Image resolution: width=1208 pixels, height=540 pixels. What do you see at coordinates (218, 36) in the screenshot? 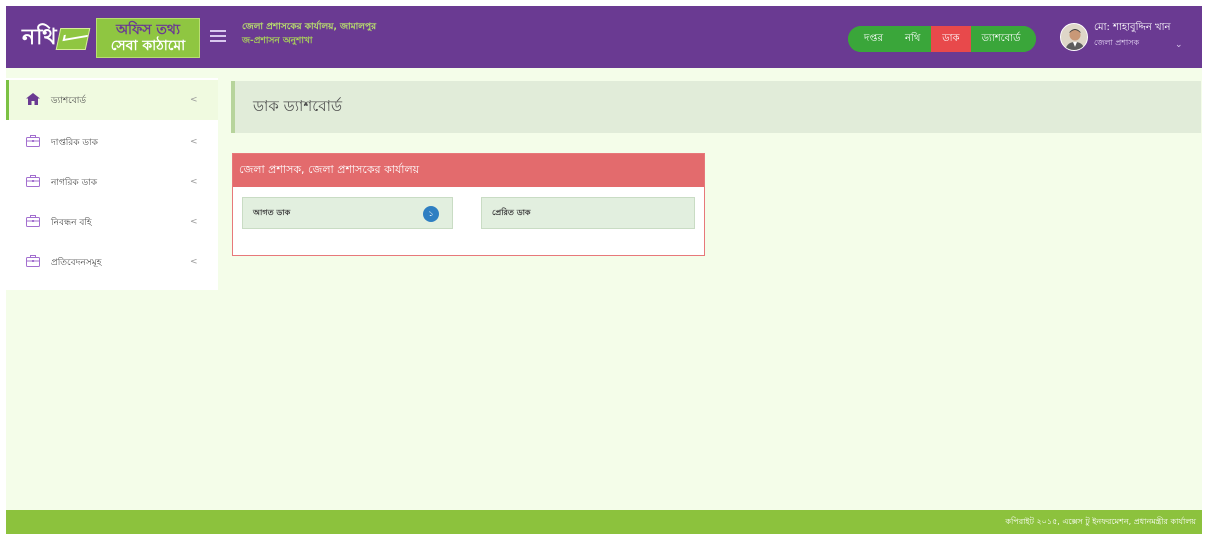
I see `hamburger-menu-icon` at bounding box center [218, 36].